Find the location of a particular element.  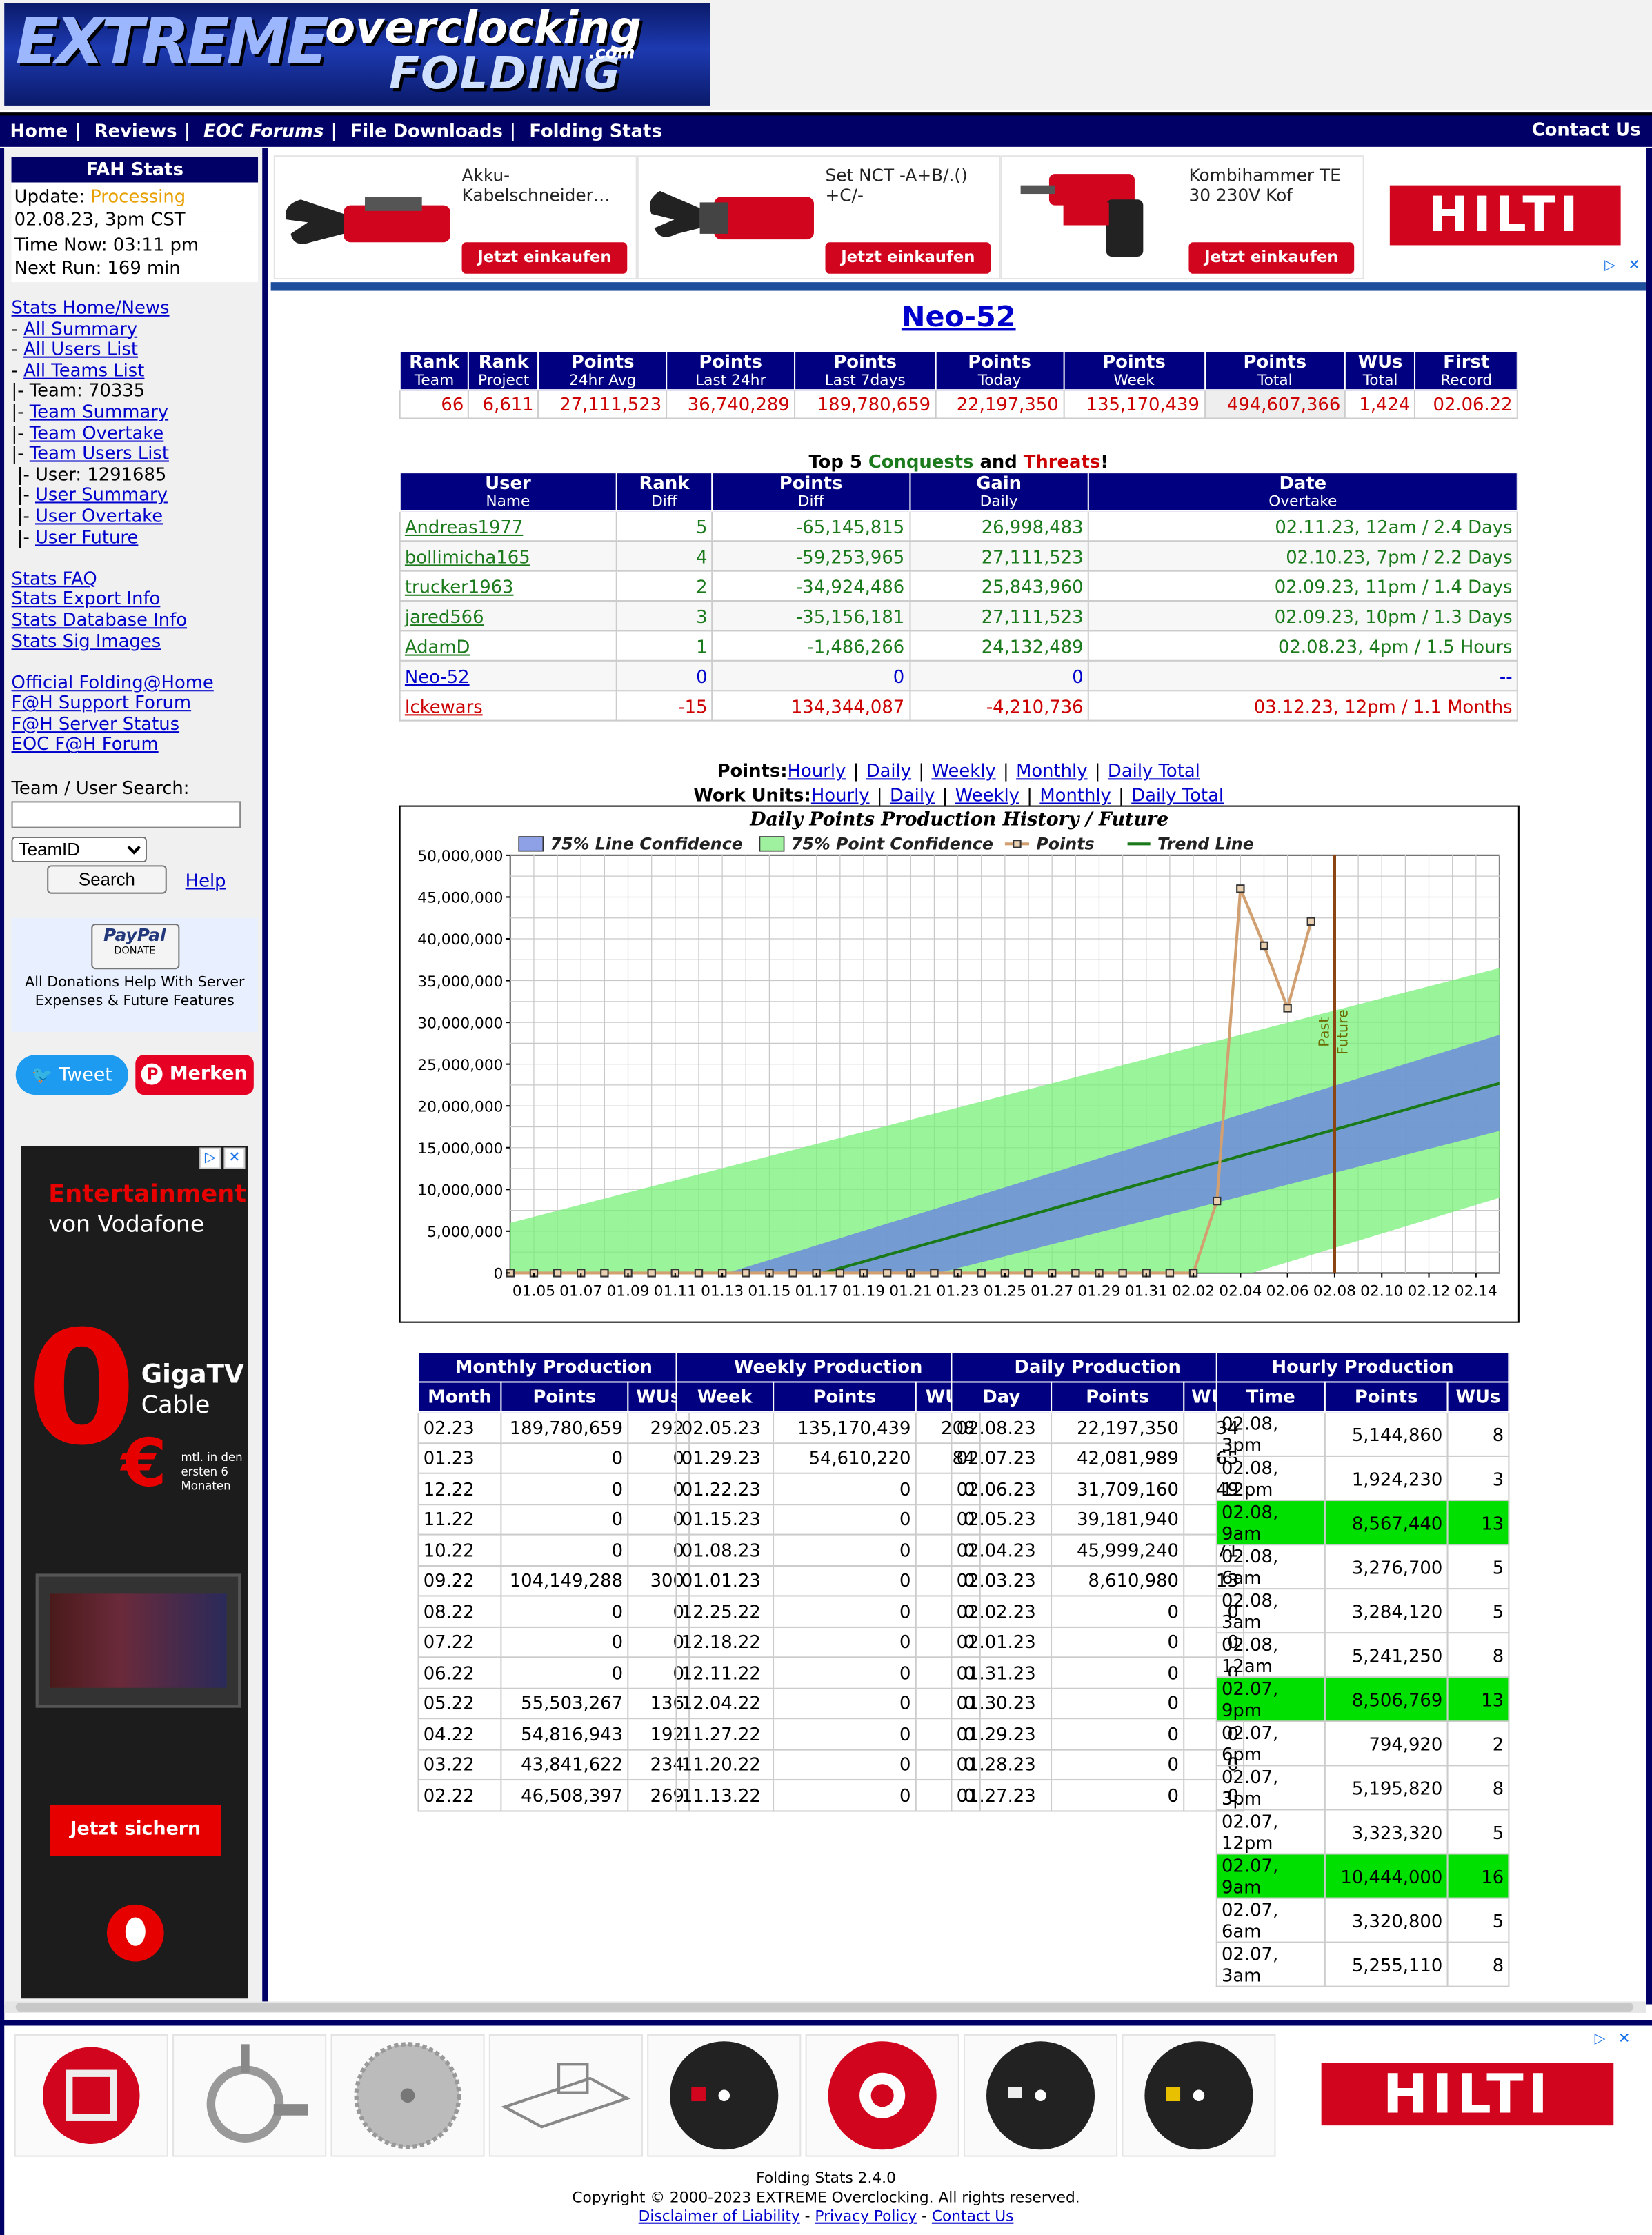

bottom-ad: HILTI ▷ ✕ is located at coordinates (826, 2092).